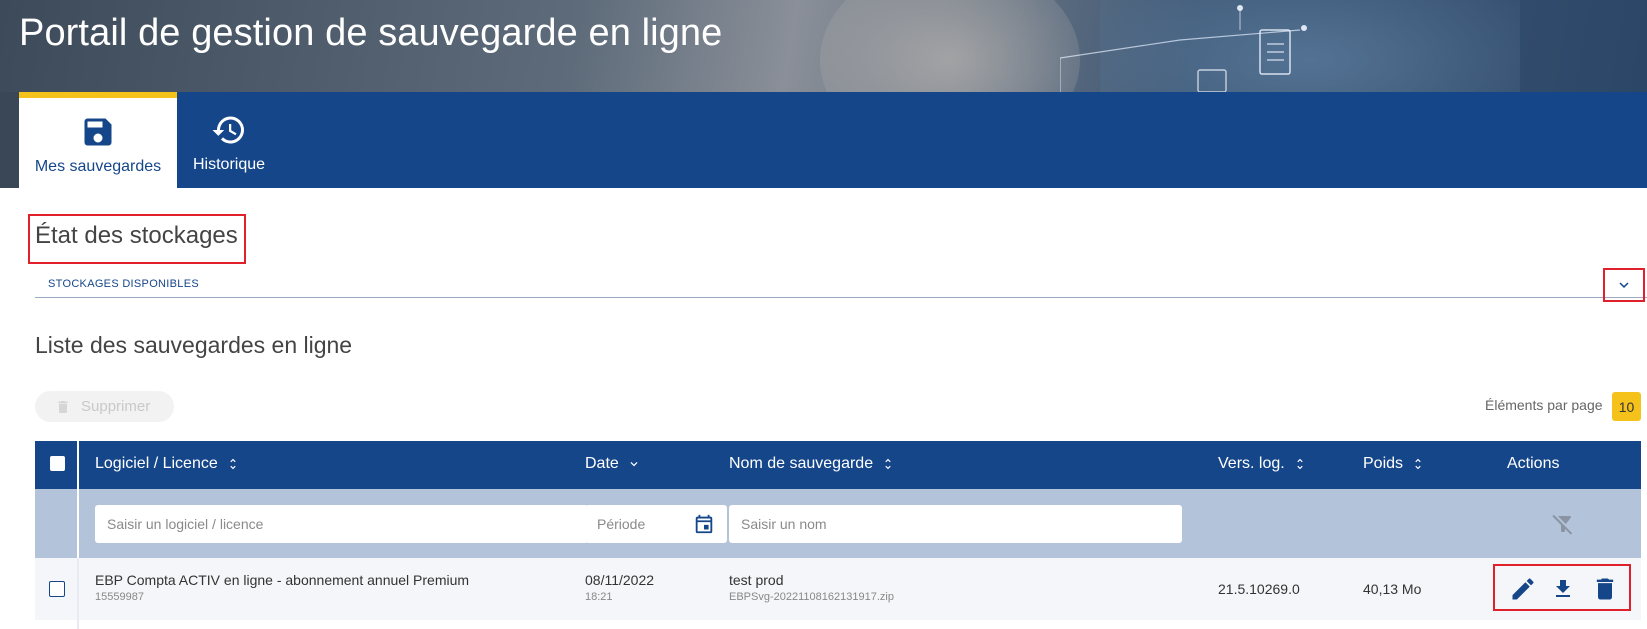 The width and height of the screenshot is (1647, 629). I want to click on version-cell: 21.5.10269.0, so click(1259, 589).